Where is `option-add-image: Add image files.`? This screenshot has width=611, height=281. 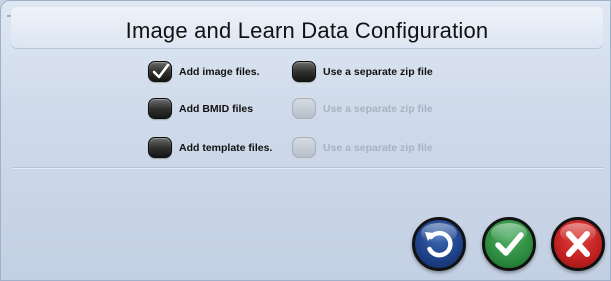 option-add-image: Add image files. is located at coordinates (204, 71).